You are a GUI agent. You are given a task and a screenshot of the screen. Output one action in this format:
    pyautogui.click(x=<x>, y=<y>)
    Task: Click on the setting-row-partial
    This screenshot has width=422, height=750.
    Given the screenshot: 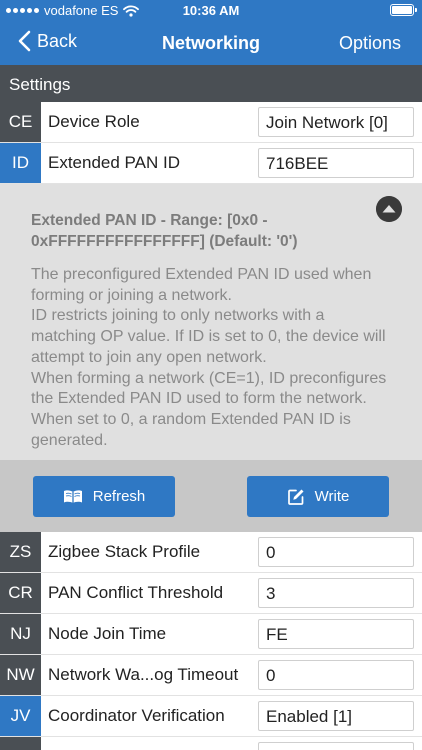 What is the action you would take?
    pyautogui.click(x=211, y=743)
    